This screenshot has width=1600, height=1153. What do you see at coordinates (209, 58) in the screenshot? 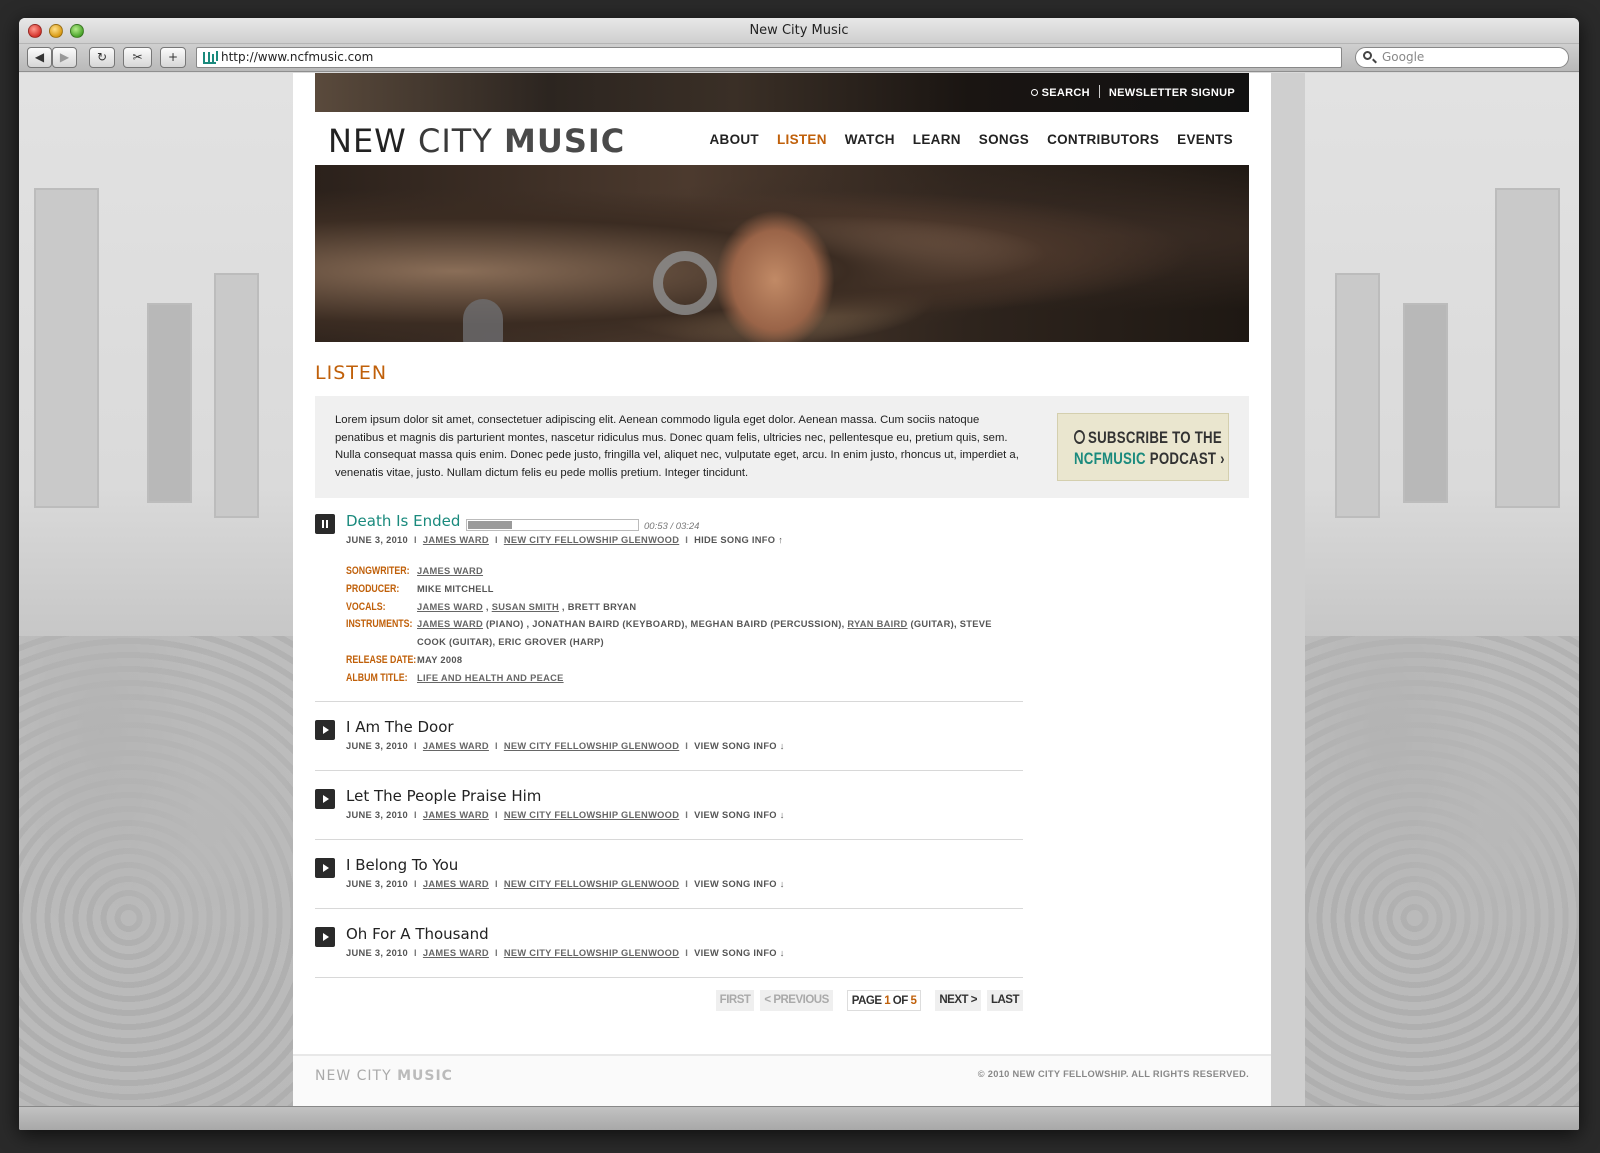
I see `site-favicon-icon` at bounding box center [209, 58].